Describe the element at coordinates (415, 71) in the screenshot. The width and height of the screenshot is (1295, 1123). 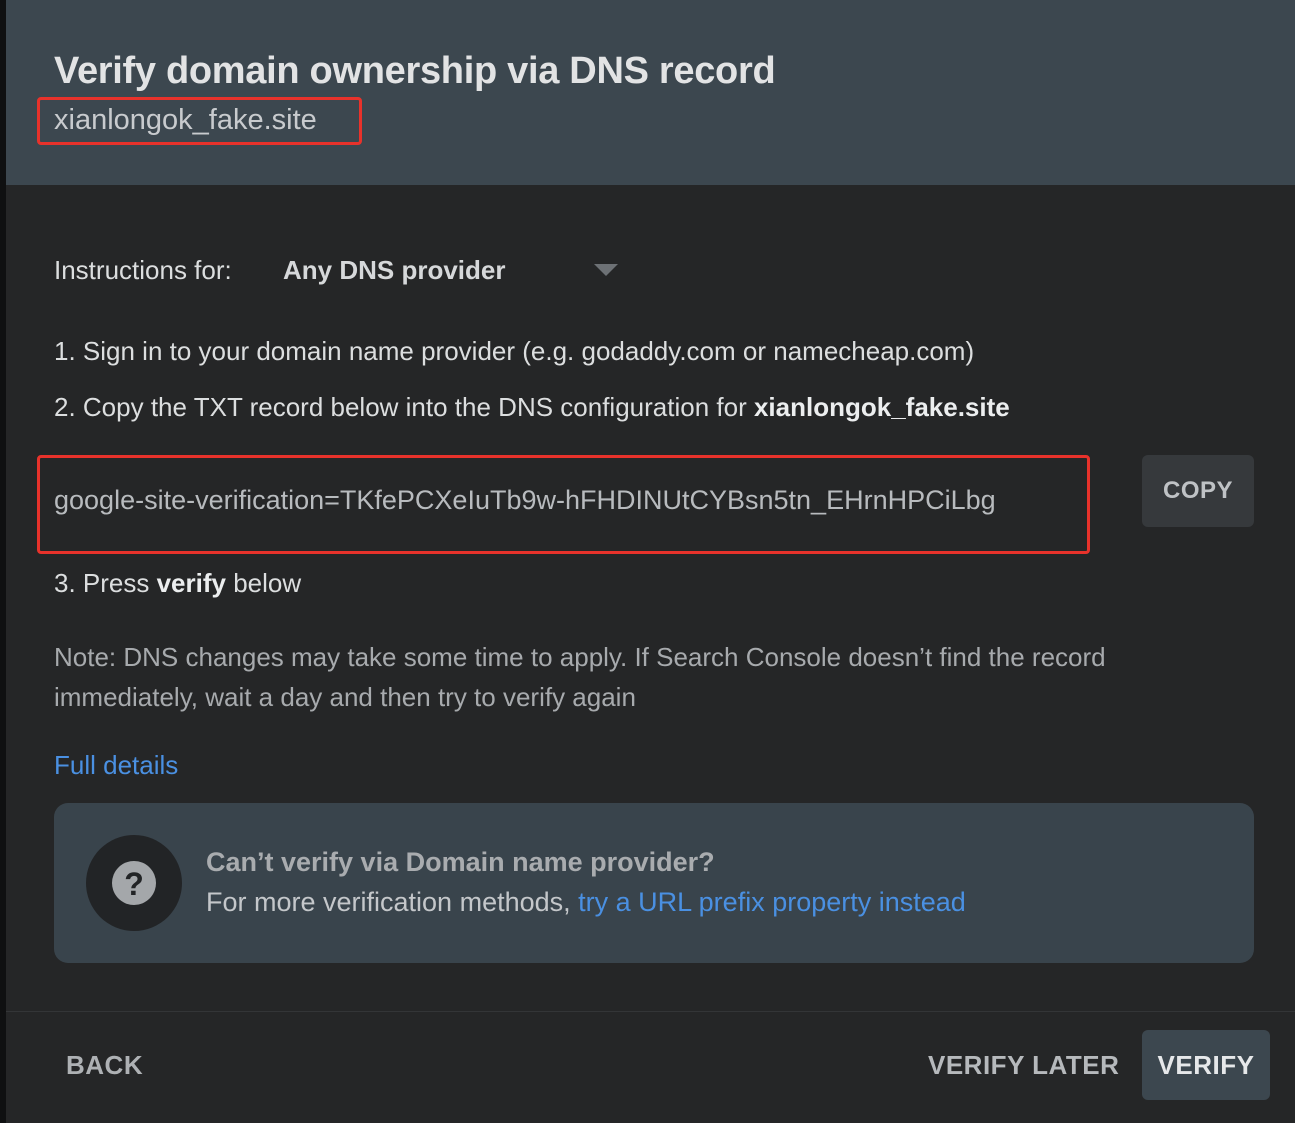
I see `dialog-title: Verify domain ownership via DNS record` at that location.